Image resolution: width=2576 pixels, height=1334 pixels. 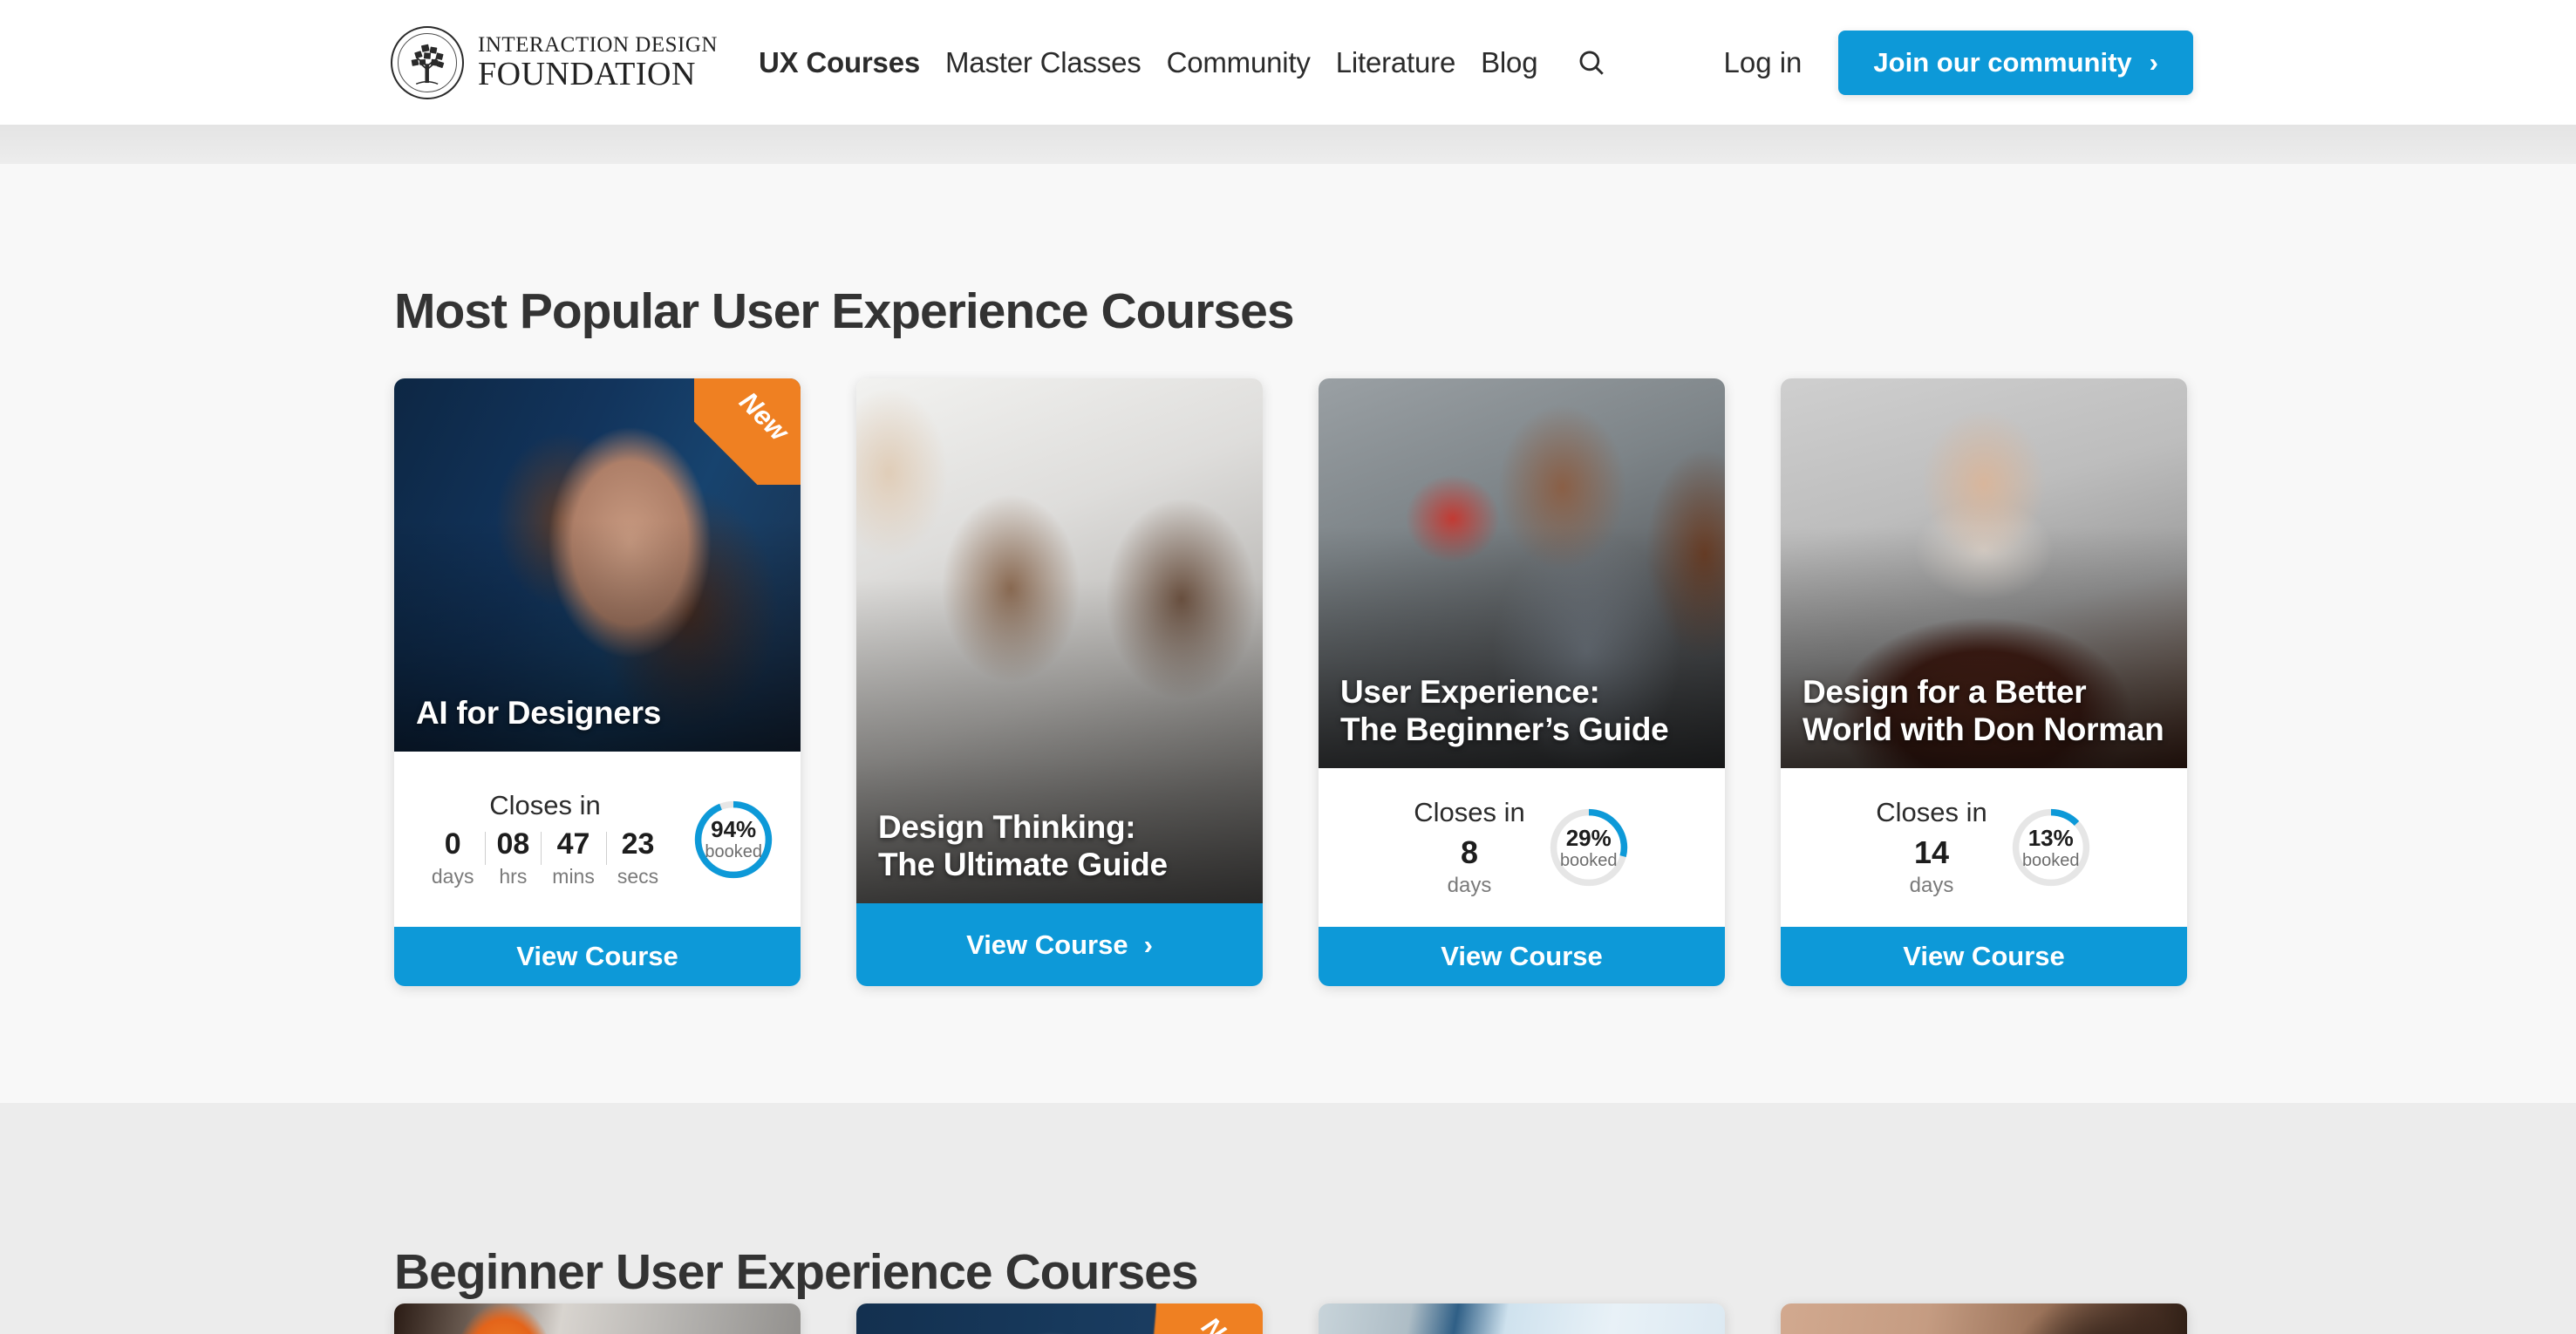 What do you see at coordinates (1764, 62) in the screenshot?
I see `login-link: Log in` at bounding box center [1764, 62].